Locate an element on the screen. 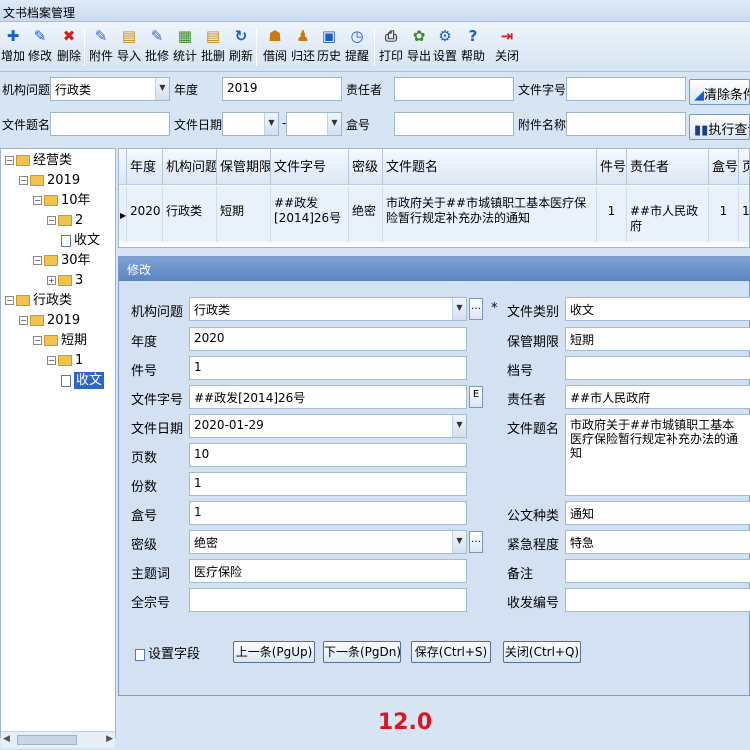 Image resolution: width=750 pixels, height=750 pixels. docno-filter-input is located at coordinates (626, 89).